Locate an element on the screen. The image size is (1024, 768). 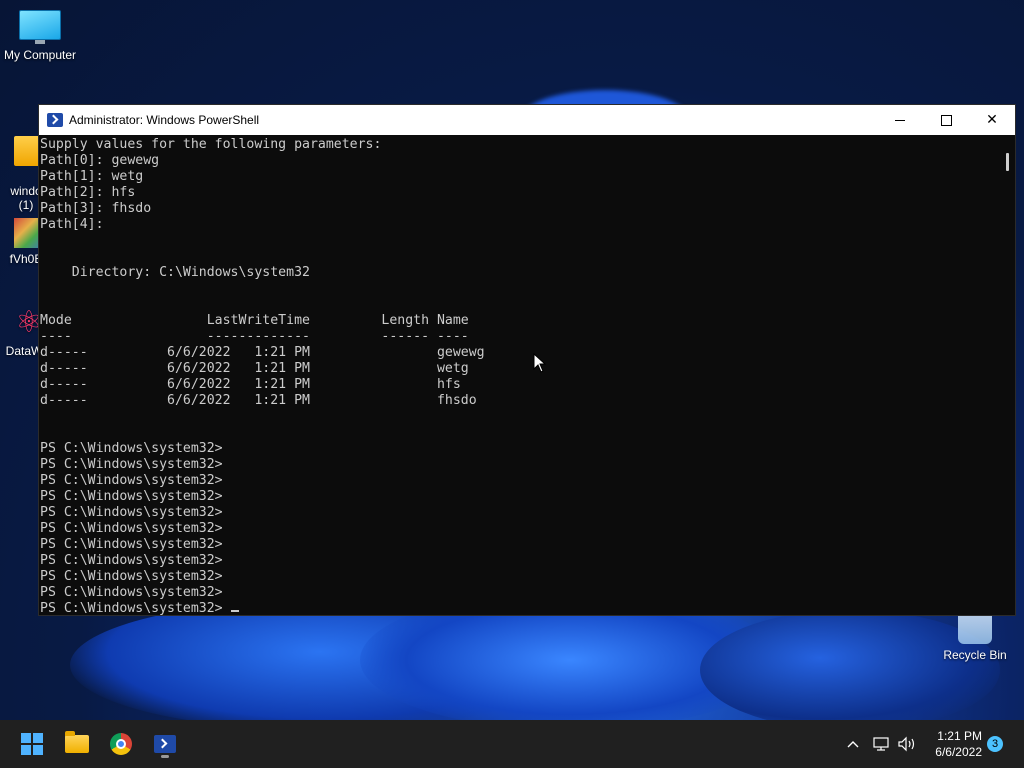
minimize-button is located at coordinates (900, 120).